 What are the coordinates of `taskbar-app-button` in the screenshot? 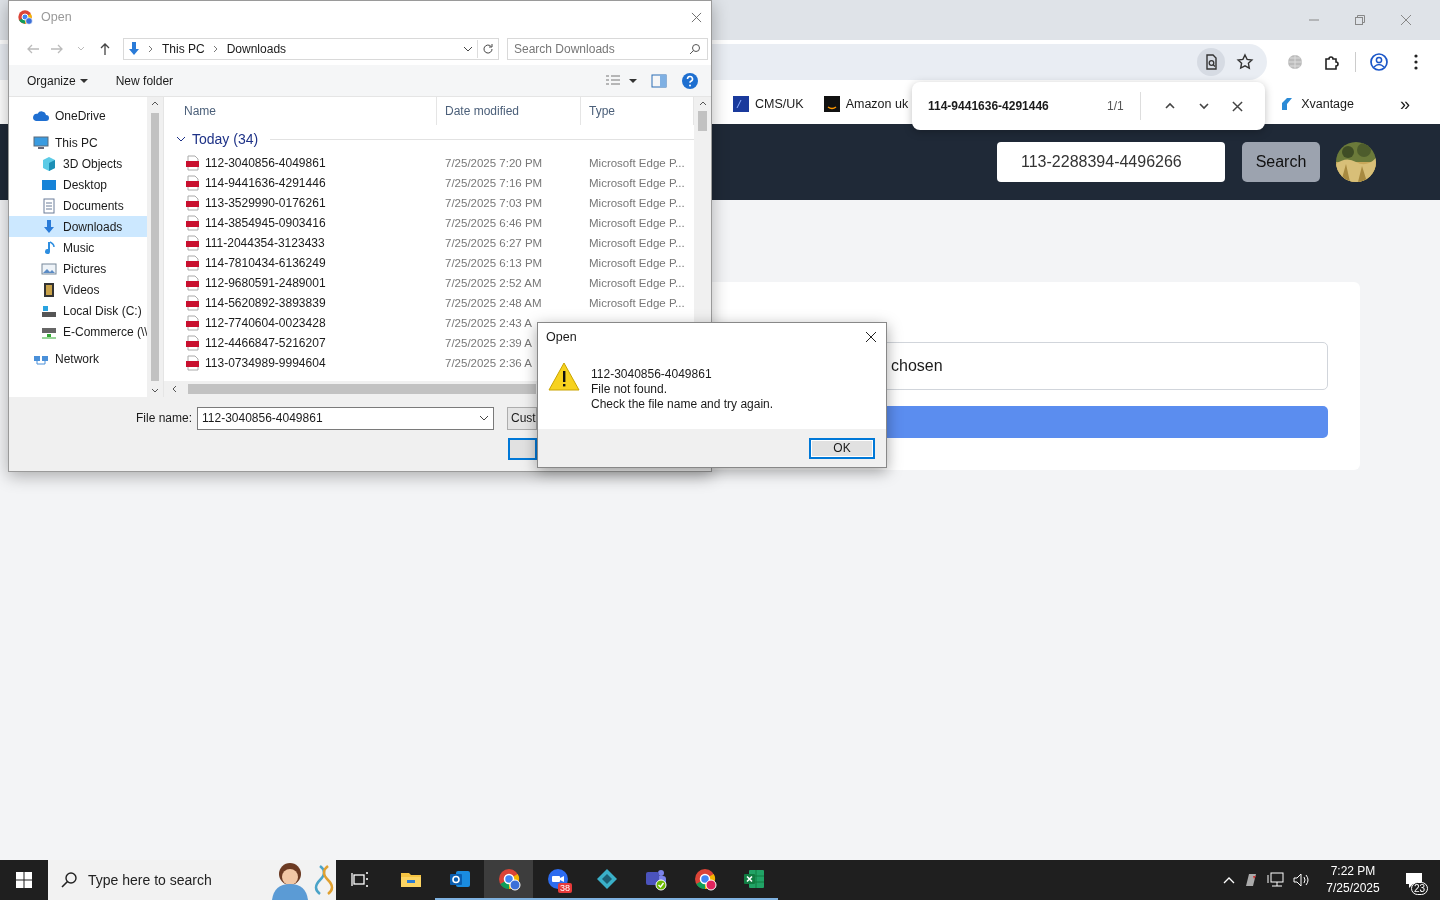 It's located at (508, 880).